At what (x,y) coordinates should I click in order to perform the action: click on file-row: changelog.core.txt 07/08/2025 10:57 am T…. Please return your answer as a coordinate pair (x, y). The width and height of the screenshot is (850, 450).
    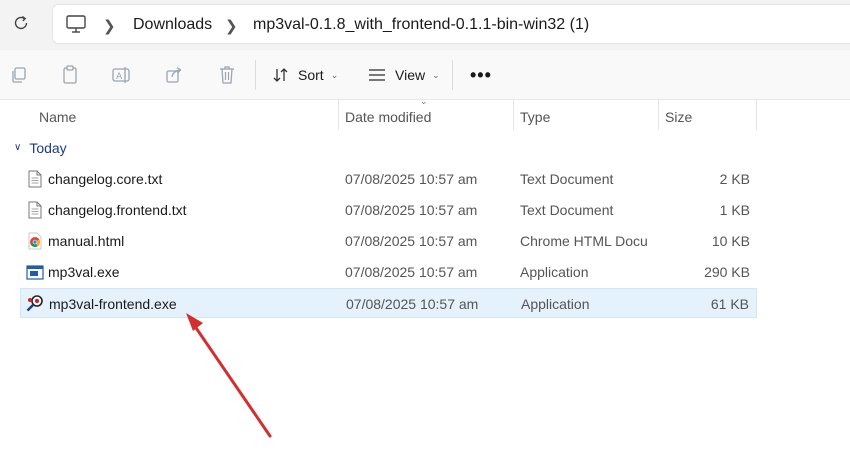
    Looking at the image, I should click on (388, 179).